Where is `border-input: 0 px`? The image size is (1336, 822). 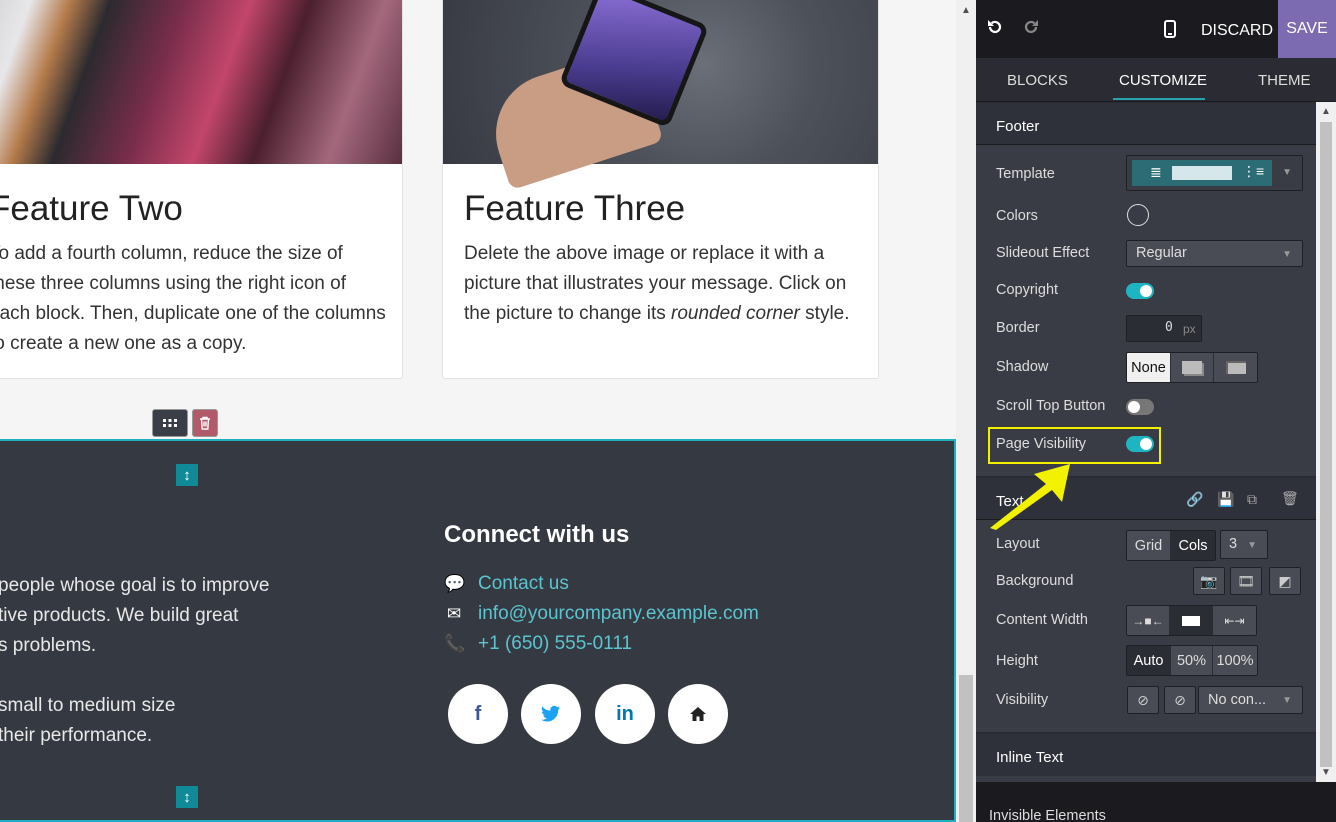
border-input: 0 px is located at coordinates (1164, 328).